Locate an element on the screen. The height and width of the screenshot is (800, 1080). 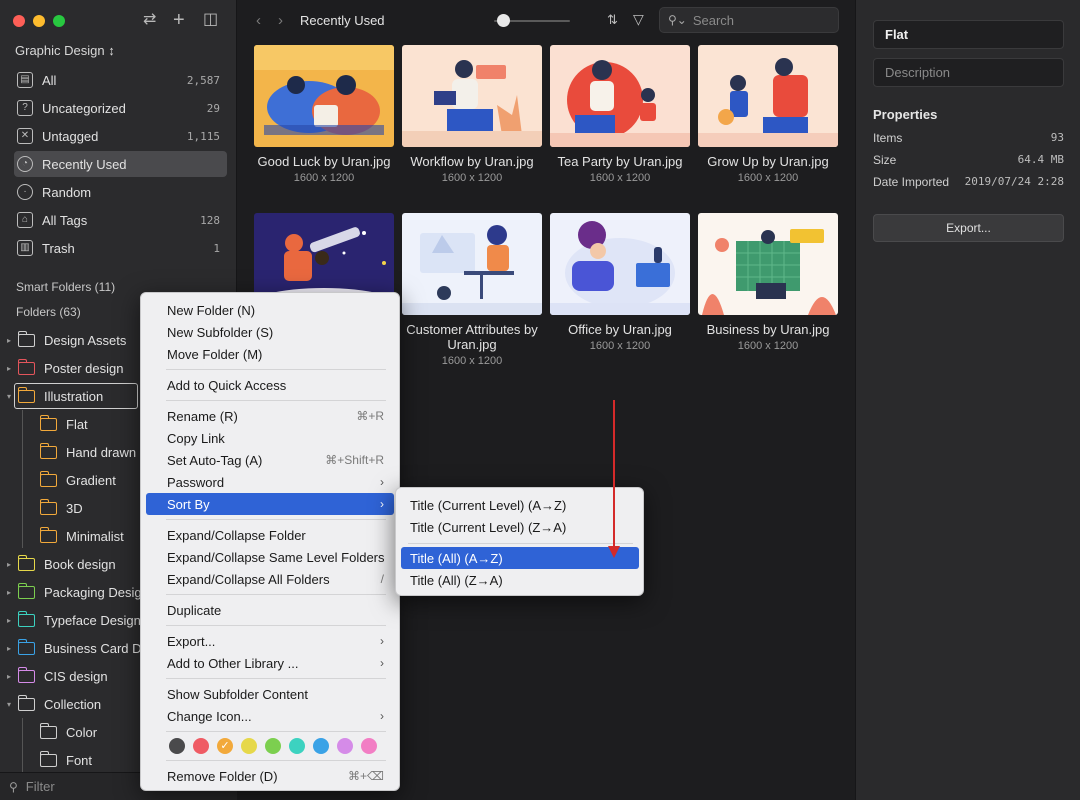
asset-card: Tea Party by Uran.jpg 1600 x 1200 is located at coordinates (620, 114).